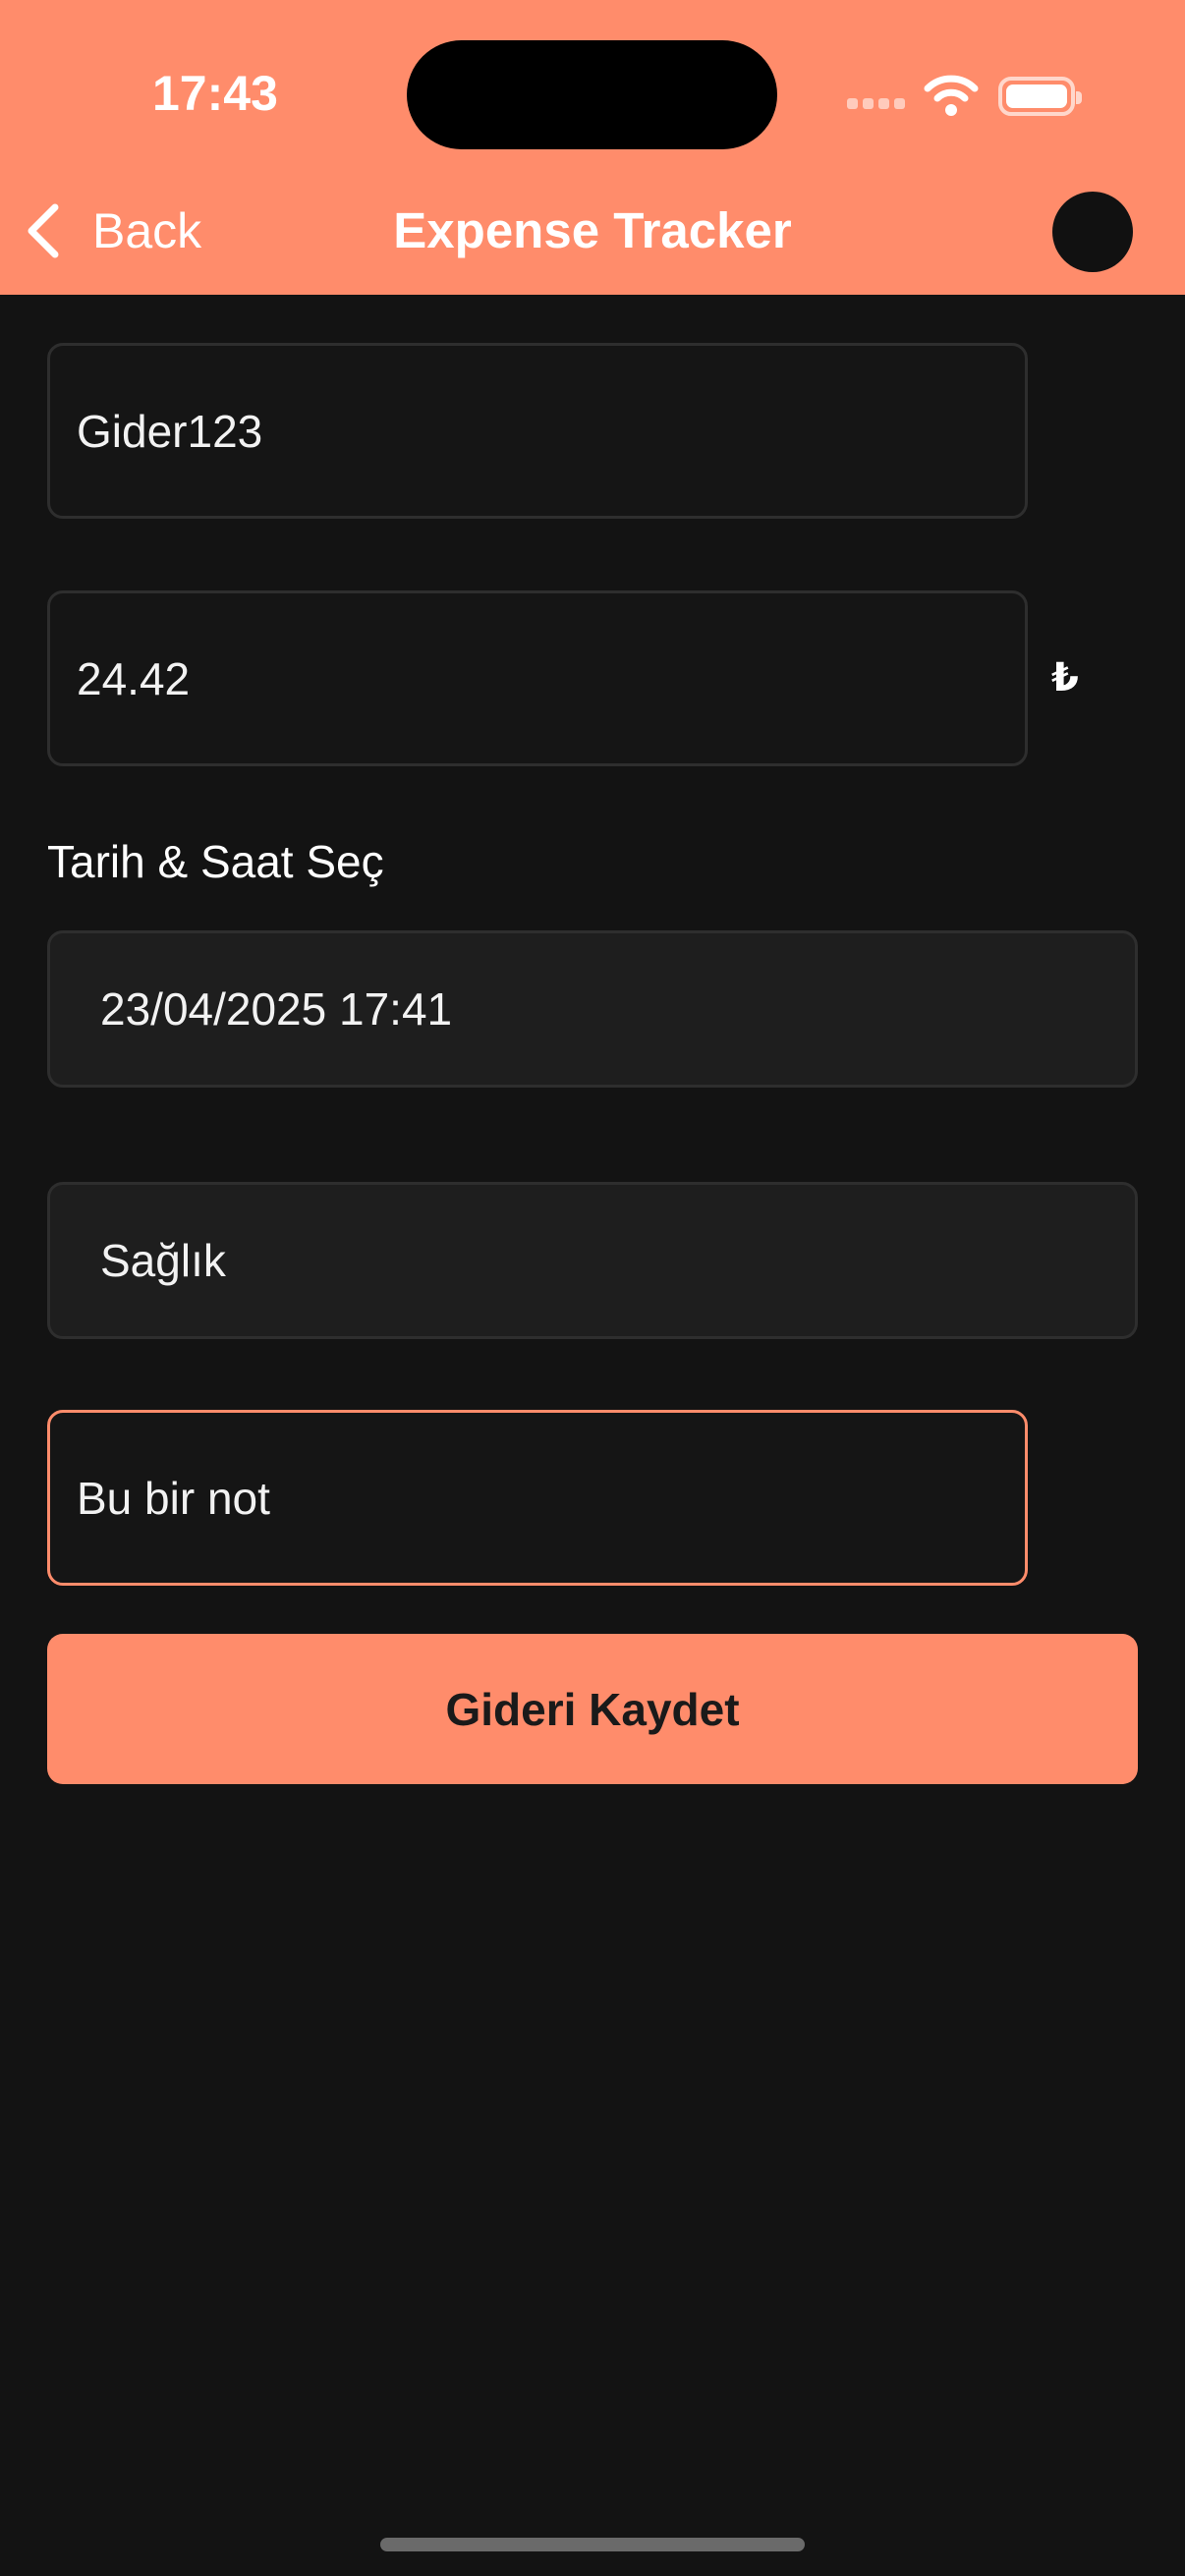  I want to click on dynamic-island, so click(592, 94).